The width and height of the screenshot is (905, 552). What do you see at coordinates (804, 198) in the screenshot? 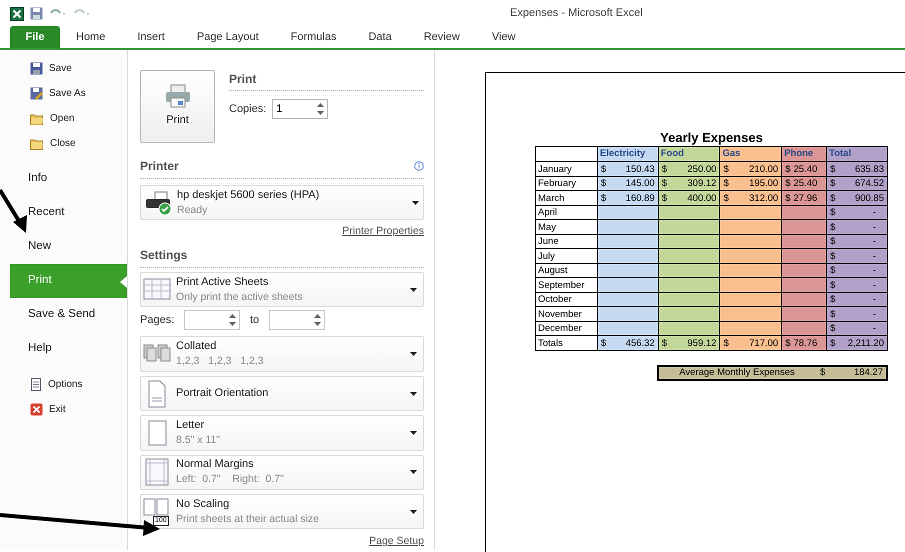
I see `table-cell: $ 27.96` at bounding box center [804, 198].